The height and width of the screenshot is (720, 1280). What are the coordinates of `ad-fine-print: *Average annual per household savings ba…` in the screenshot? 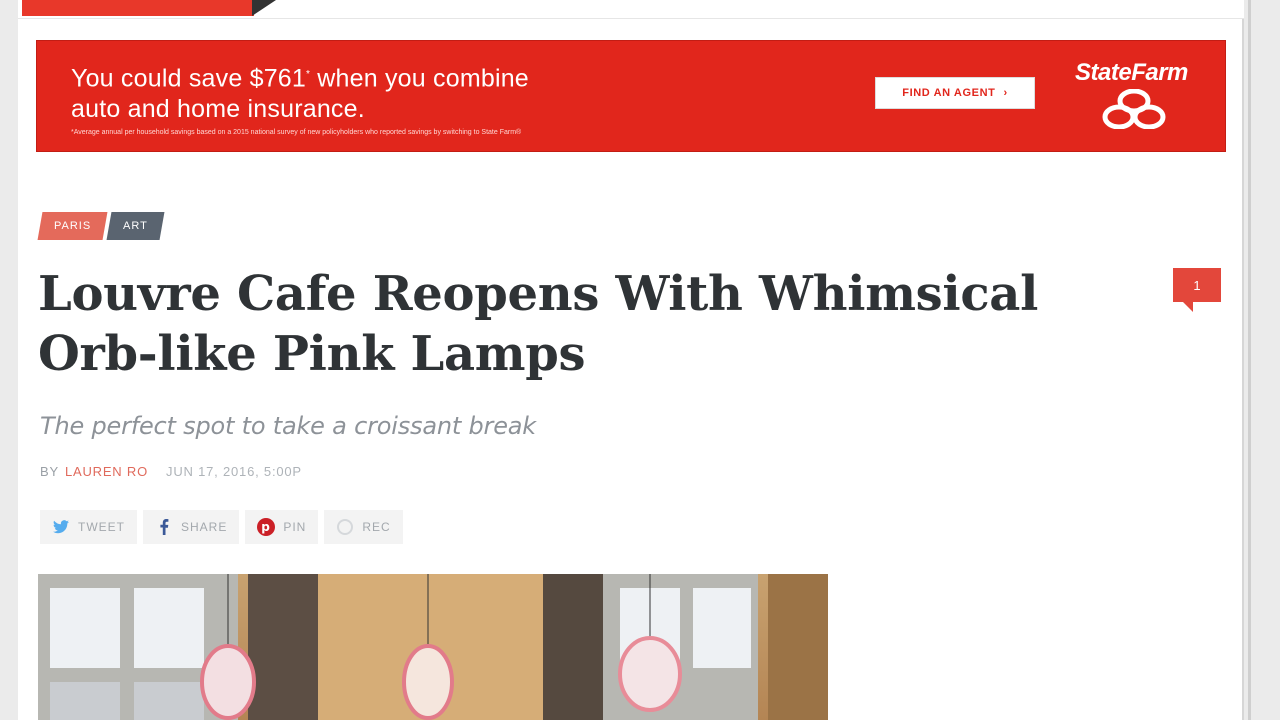 It's located at (296, 132).